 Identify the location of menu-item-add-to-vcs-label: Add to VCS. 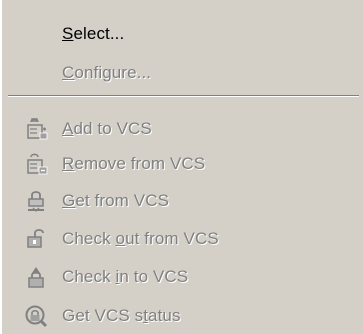
(107, 128).